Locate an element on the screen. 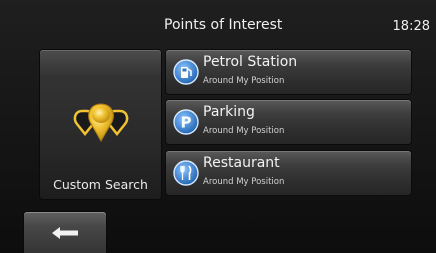 This screenshot has height=253, width=436. pin-group-icon is located at coordinates (101, 123).